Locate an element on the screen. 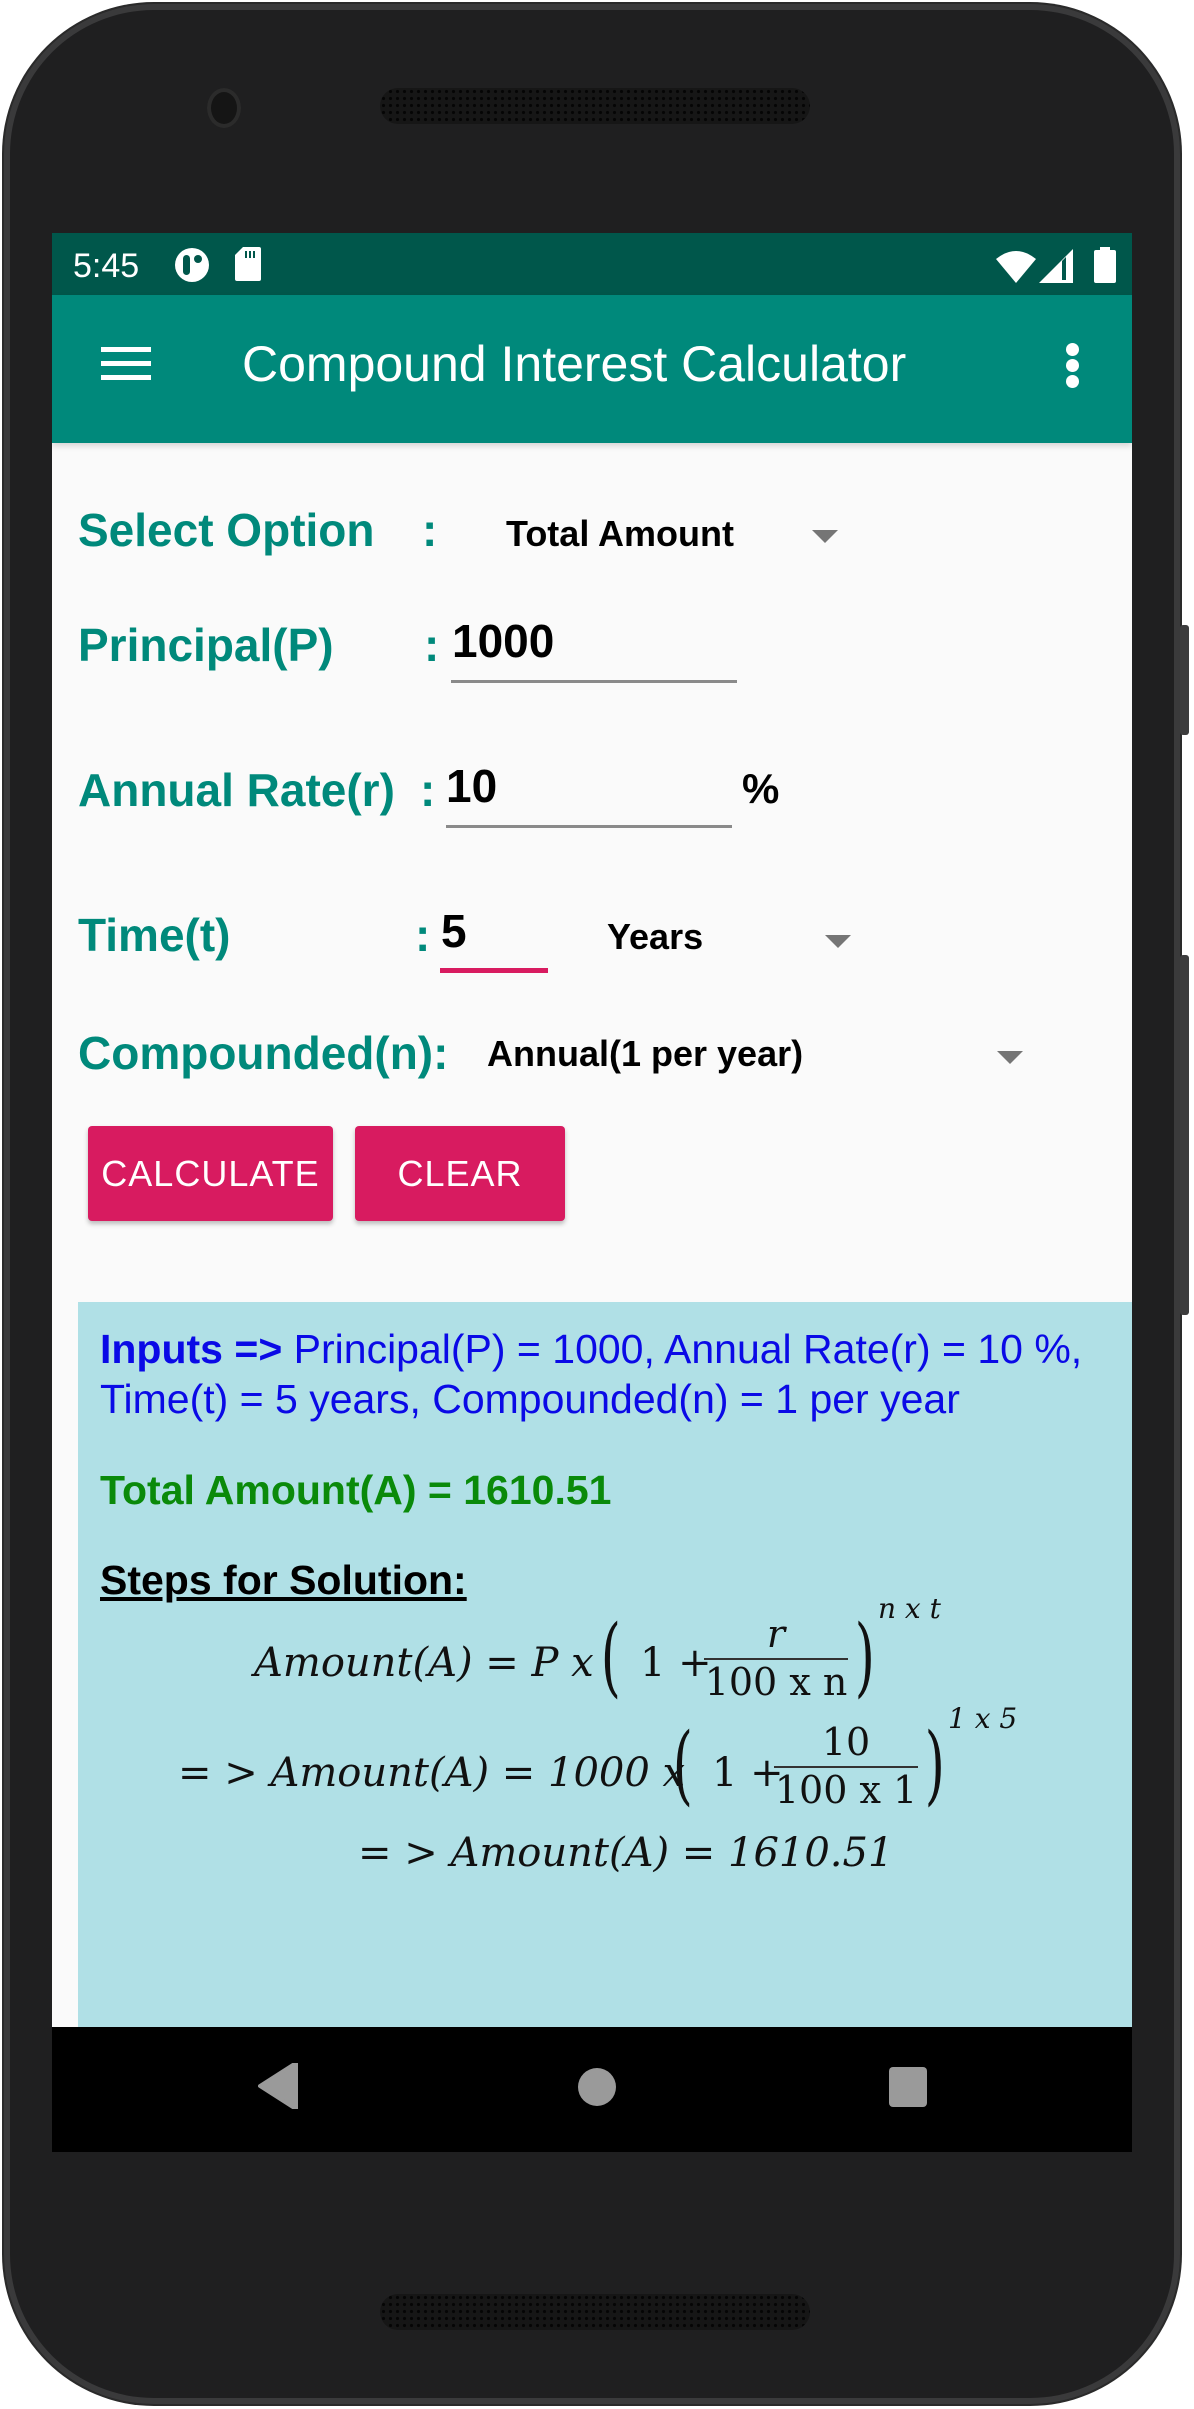  steps-title: Steps for Solution: is located at coordinates (283, 1580).